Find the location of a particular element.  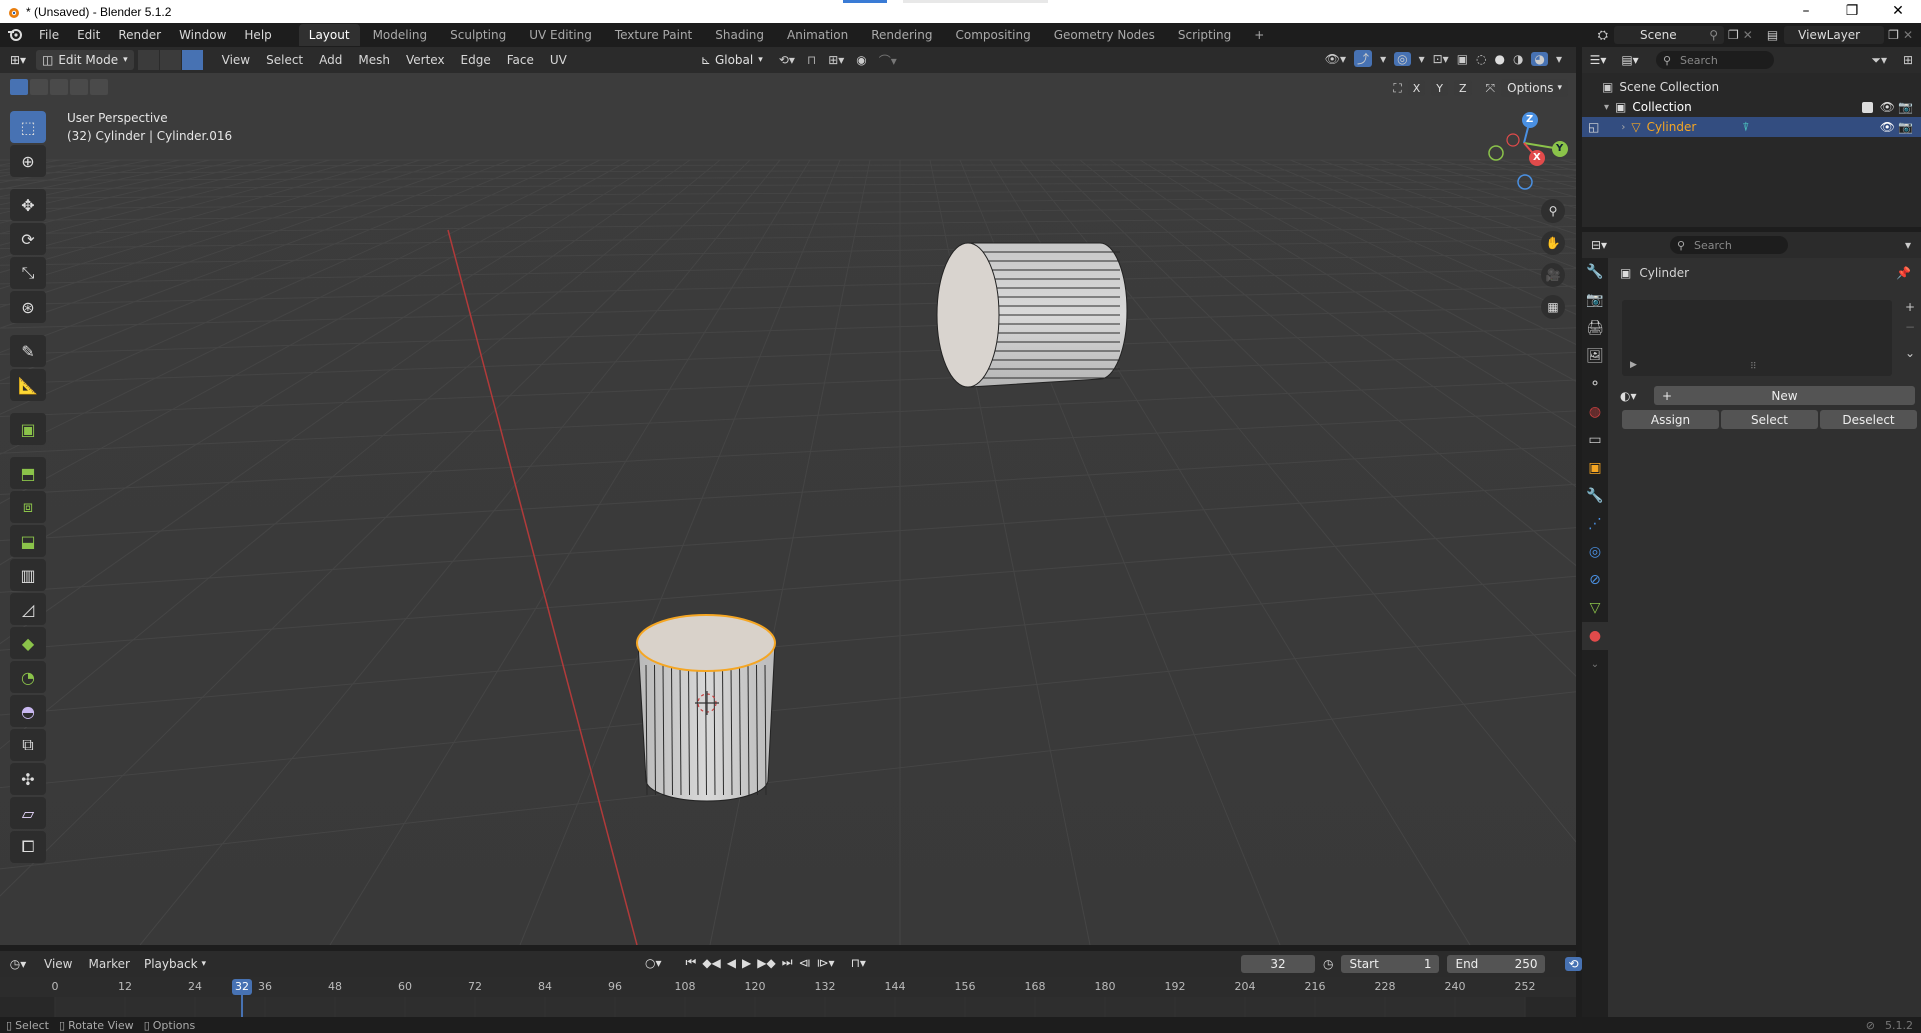

gizmo-x-label: X is located at coordinates (1537, 157).